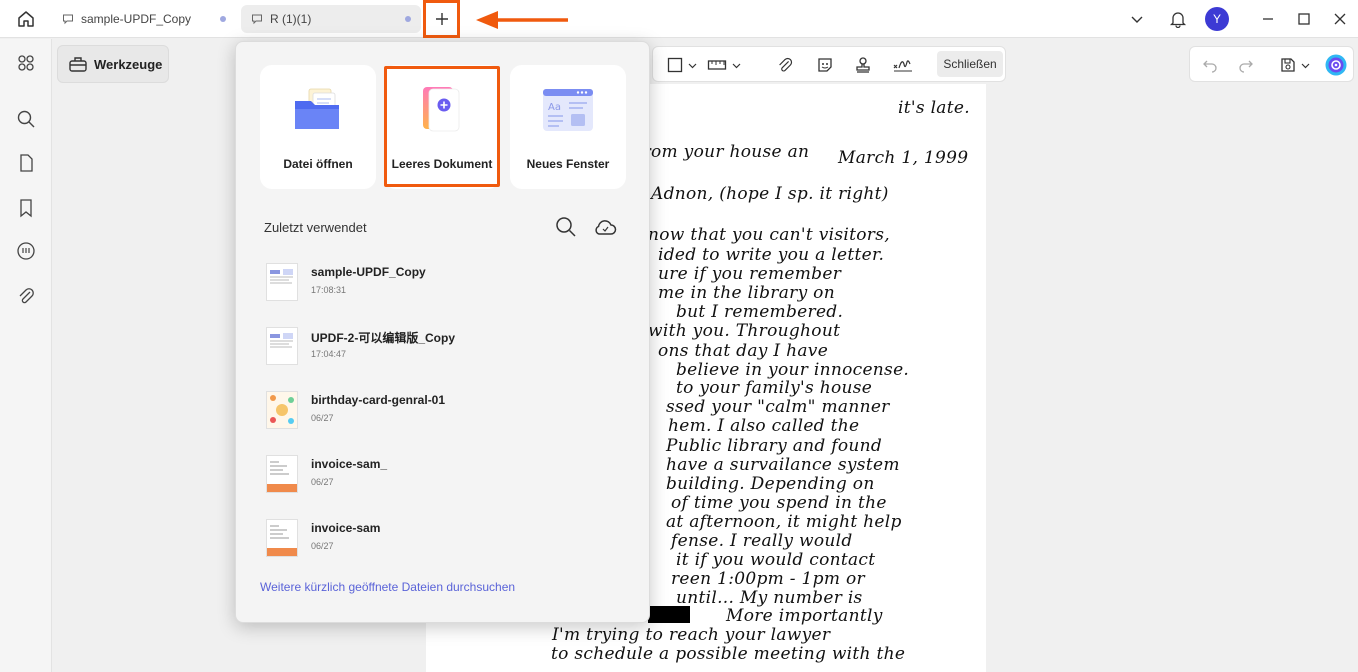 The width and height of the screenshot is (1358, 672). I want to click on rectangle-options, so click(692, 65).